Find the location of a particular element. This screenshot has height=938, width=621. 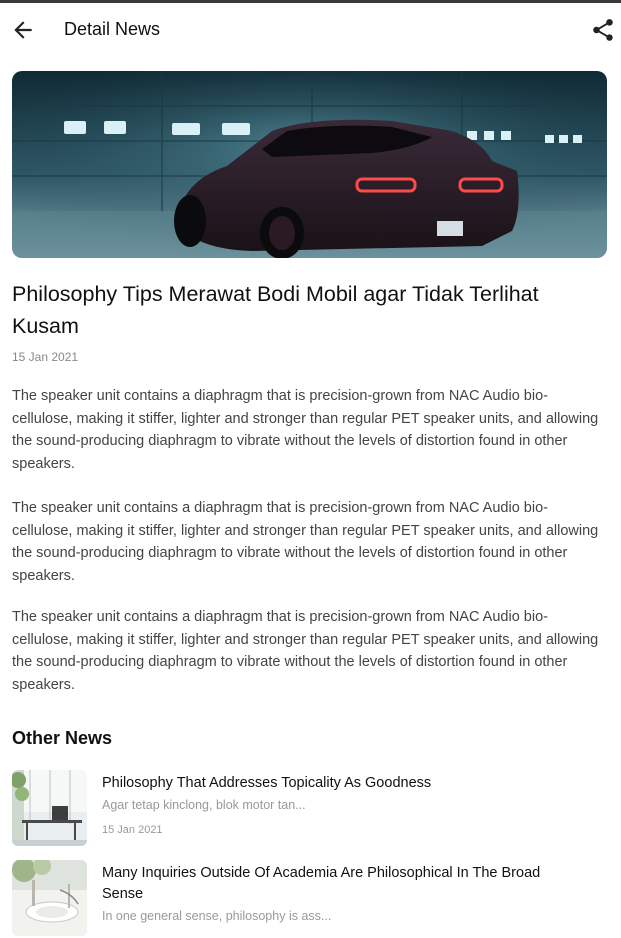

article-date: 15 Jan 2021 is located at coordinates (45, 357).